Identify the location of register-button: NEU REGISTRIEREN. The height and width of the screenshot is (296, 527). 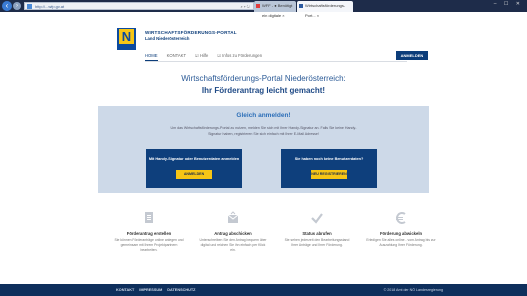
(329, 174).